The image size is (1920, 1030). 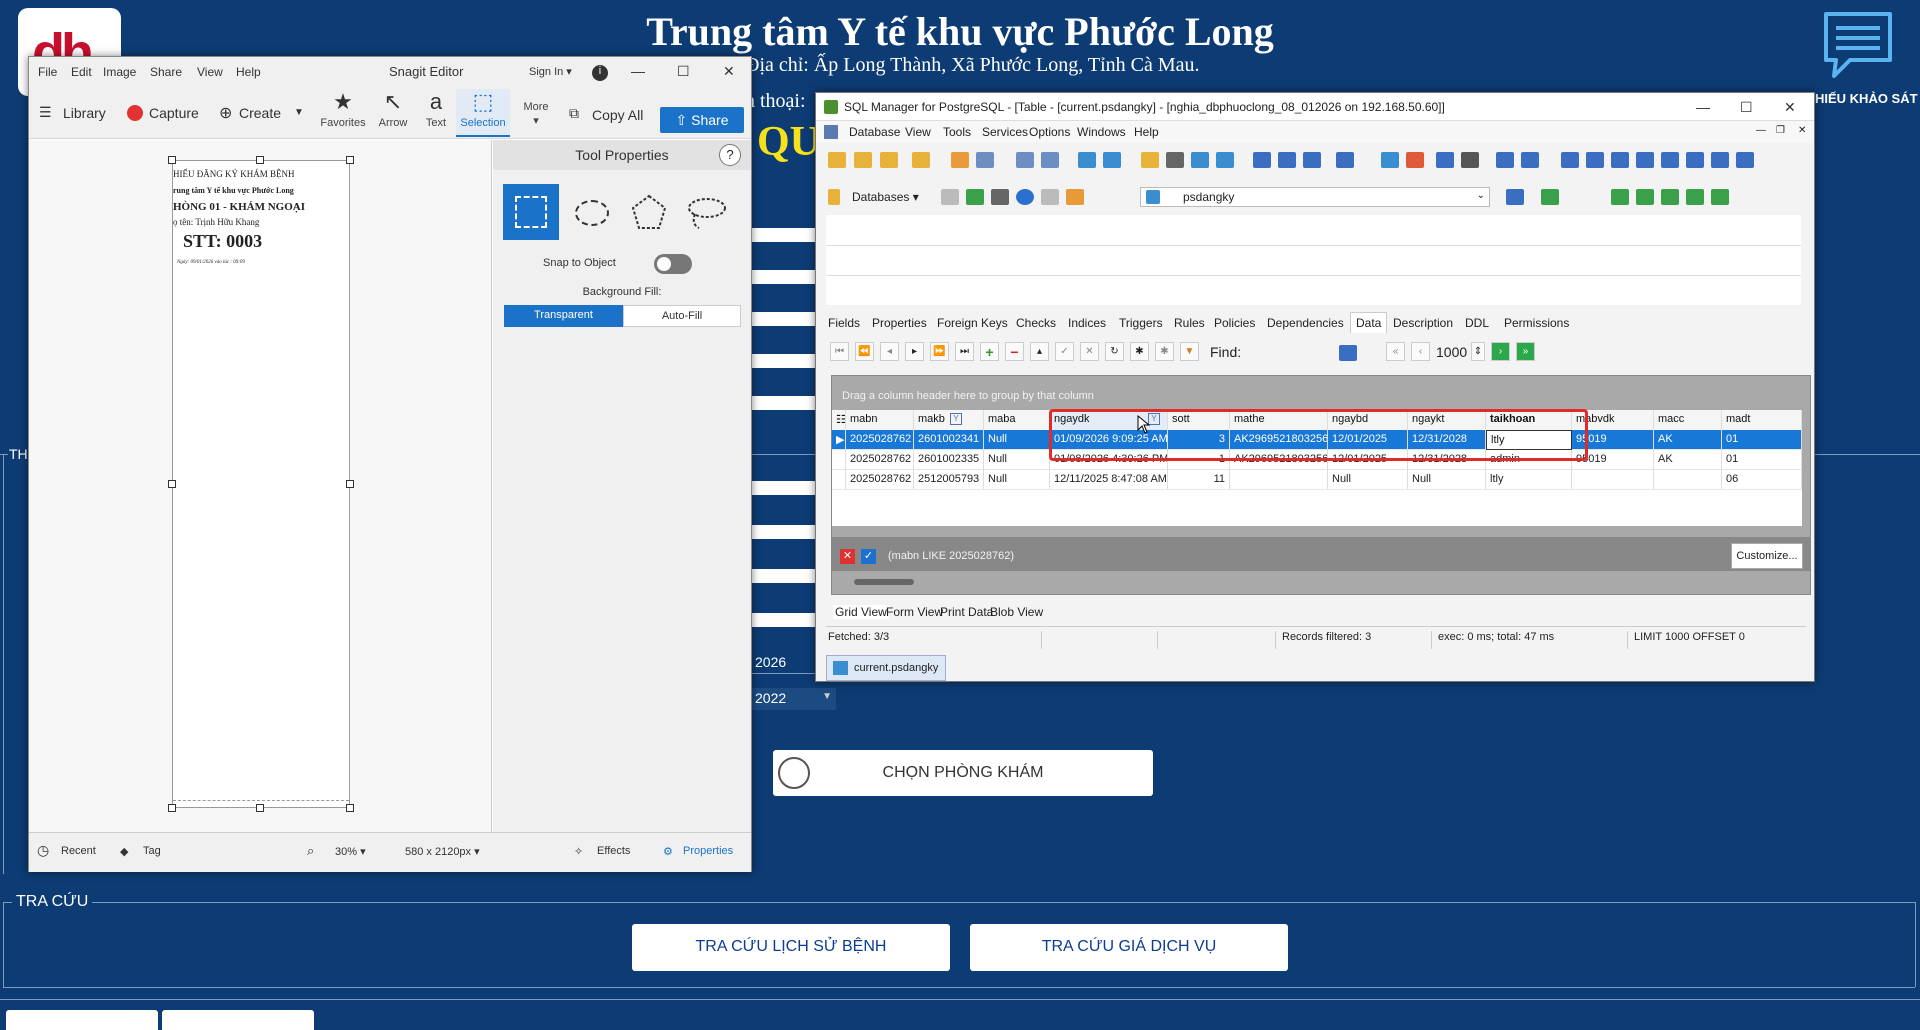 What do you see at coordinates (591, 212) in the screenshot?
I see `ellipse-selection-option` at bounding box center [591, 212].